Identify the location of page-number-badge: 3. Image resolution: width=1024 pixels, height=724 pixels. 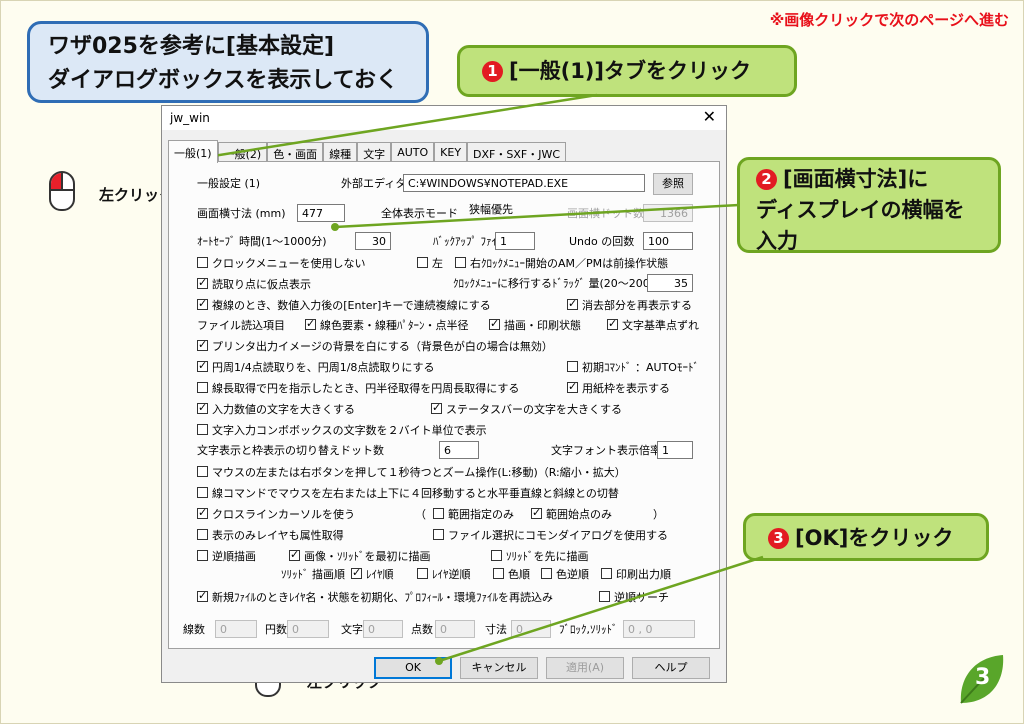
(981, 680).